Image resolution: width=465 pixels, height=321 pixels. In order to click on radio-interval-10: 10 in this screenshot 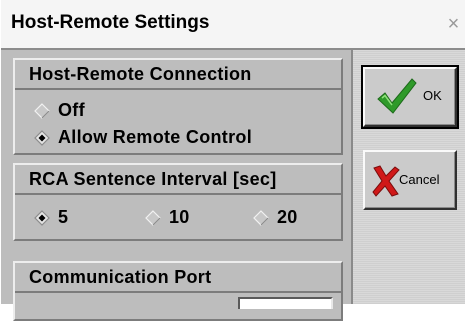, I will do `click(167, 217)`.